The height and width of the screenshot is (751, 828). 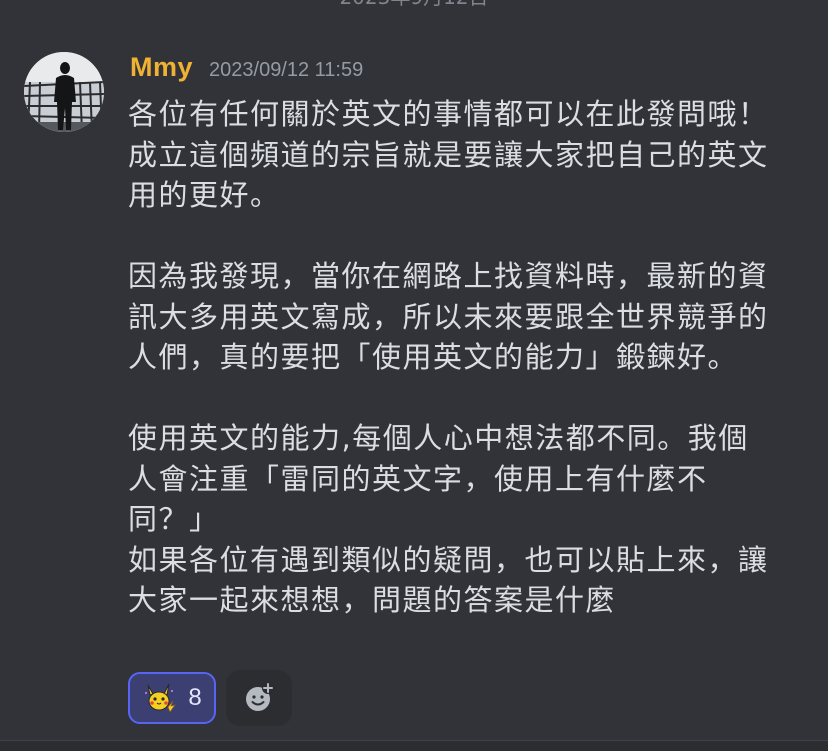 What do you see at coordinates (438, 438) in the screenshot?
I see `message-line: 使用英文的能力,每個人心中想法都不同。我個` at bounding box center [438, 438].